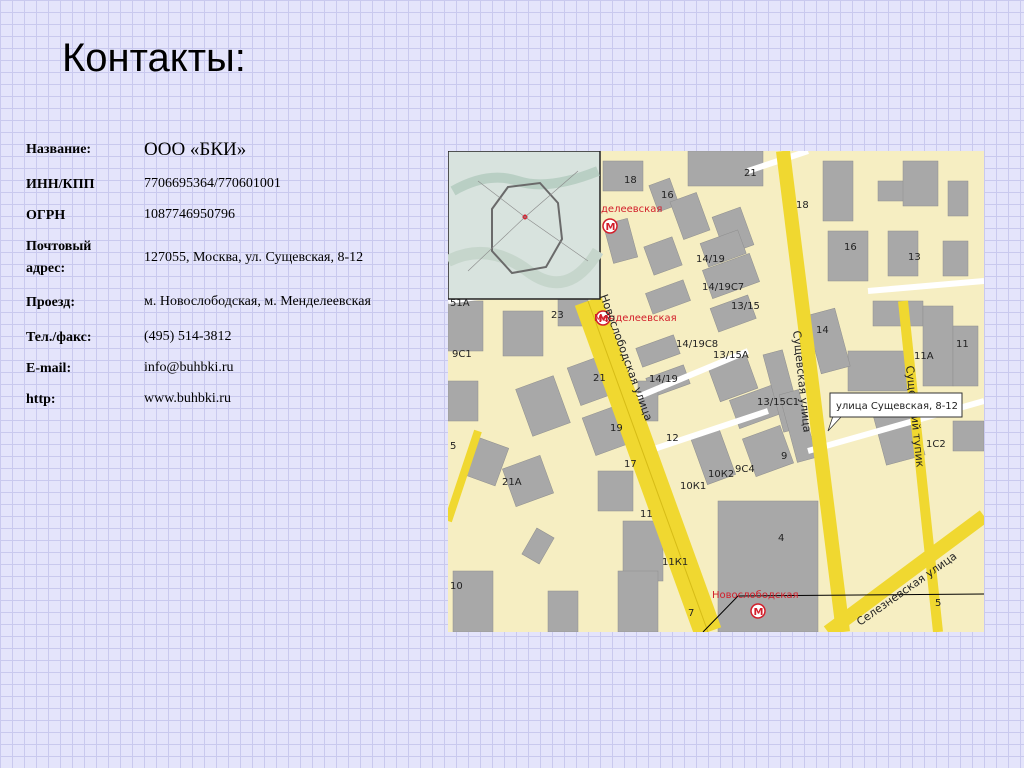  I want to click on value-address: 127055, Москва, ул. Сущевская, 8-12, so click(254, 257).